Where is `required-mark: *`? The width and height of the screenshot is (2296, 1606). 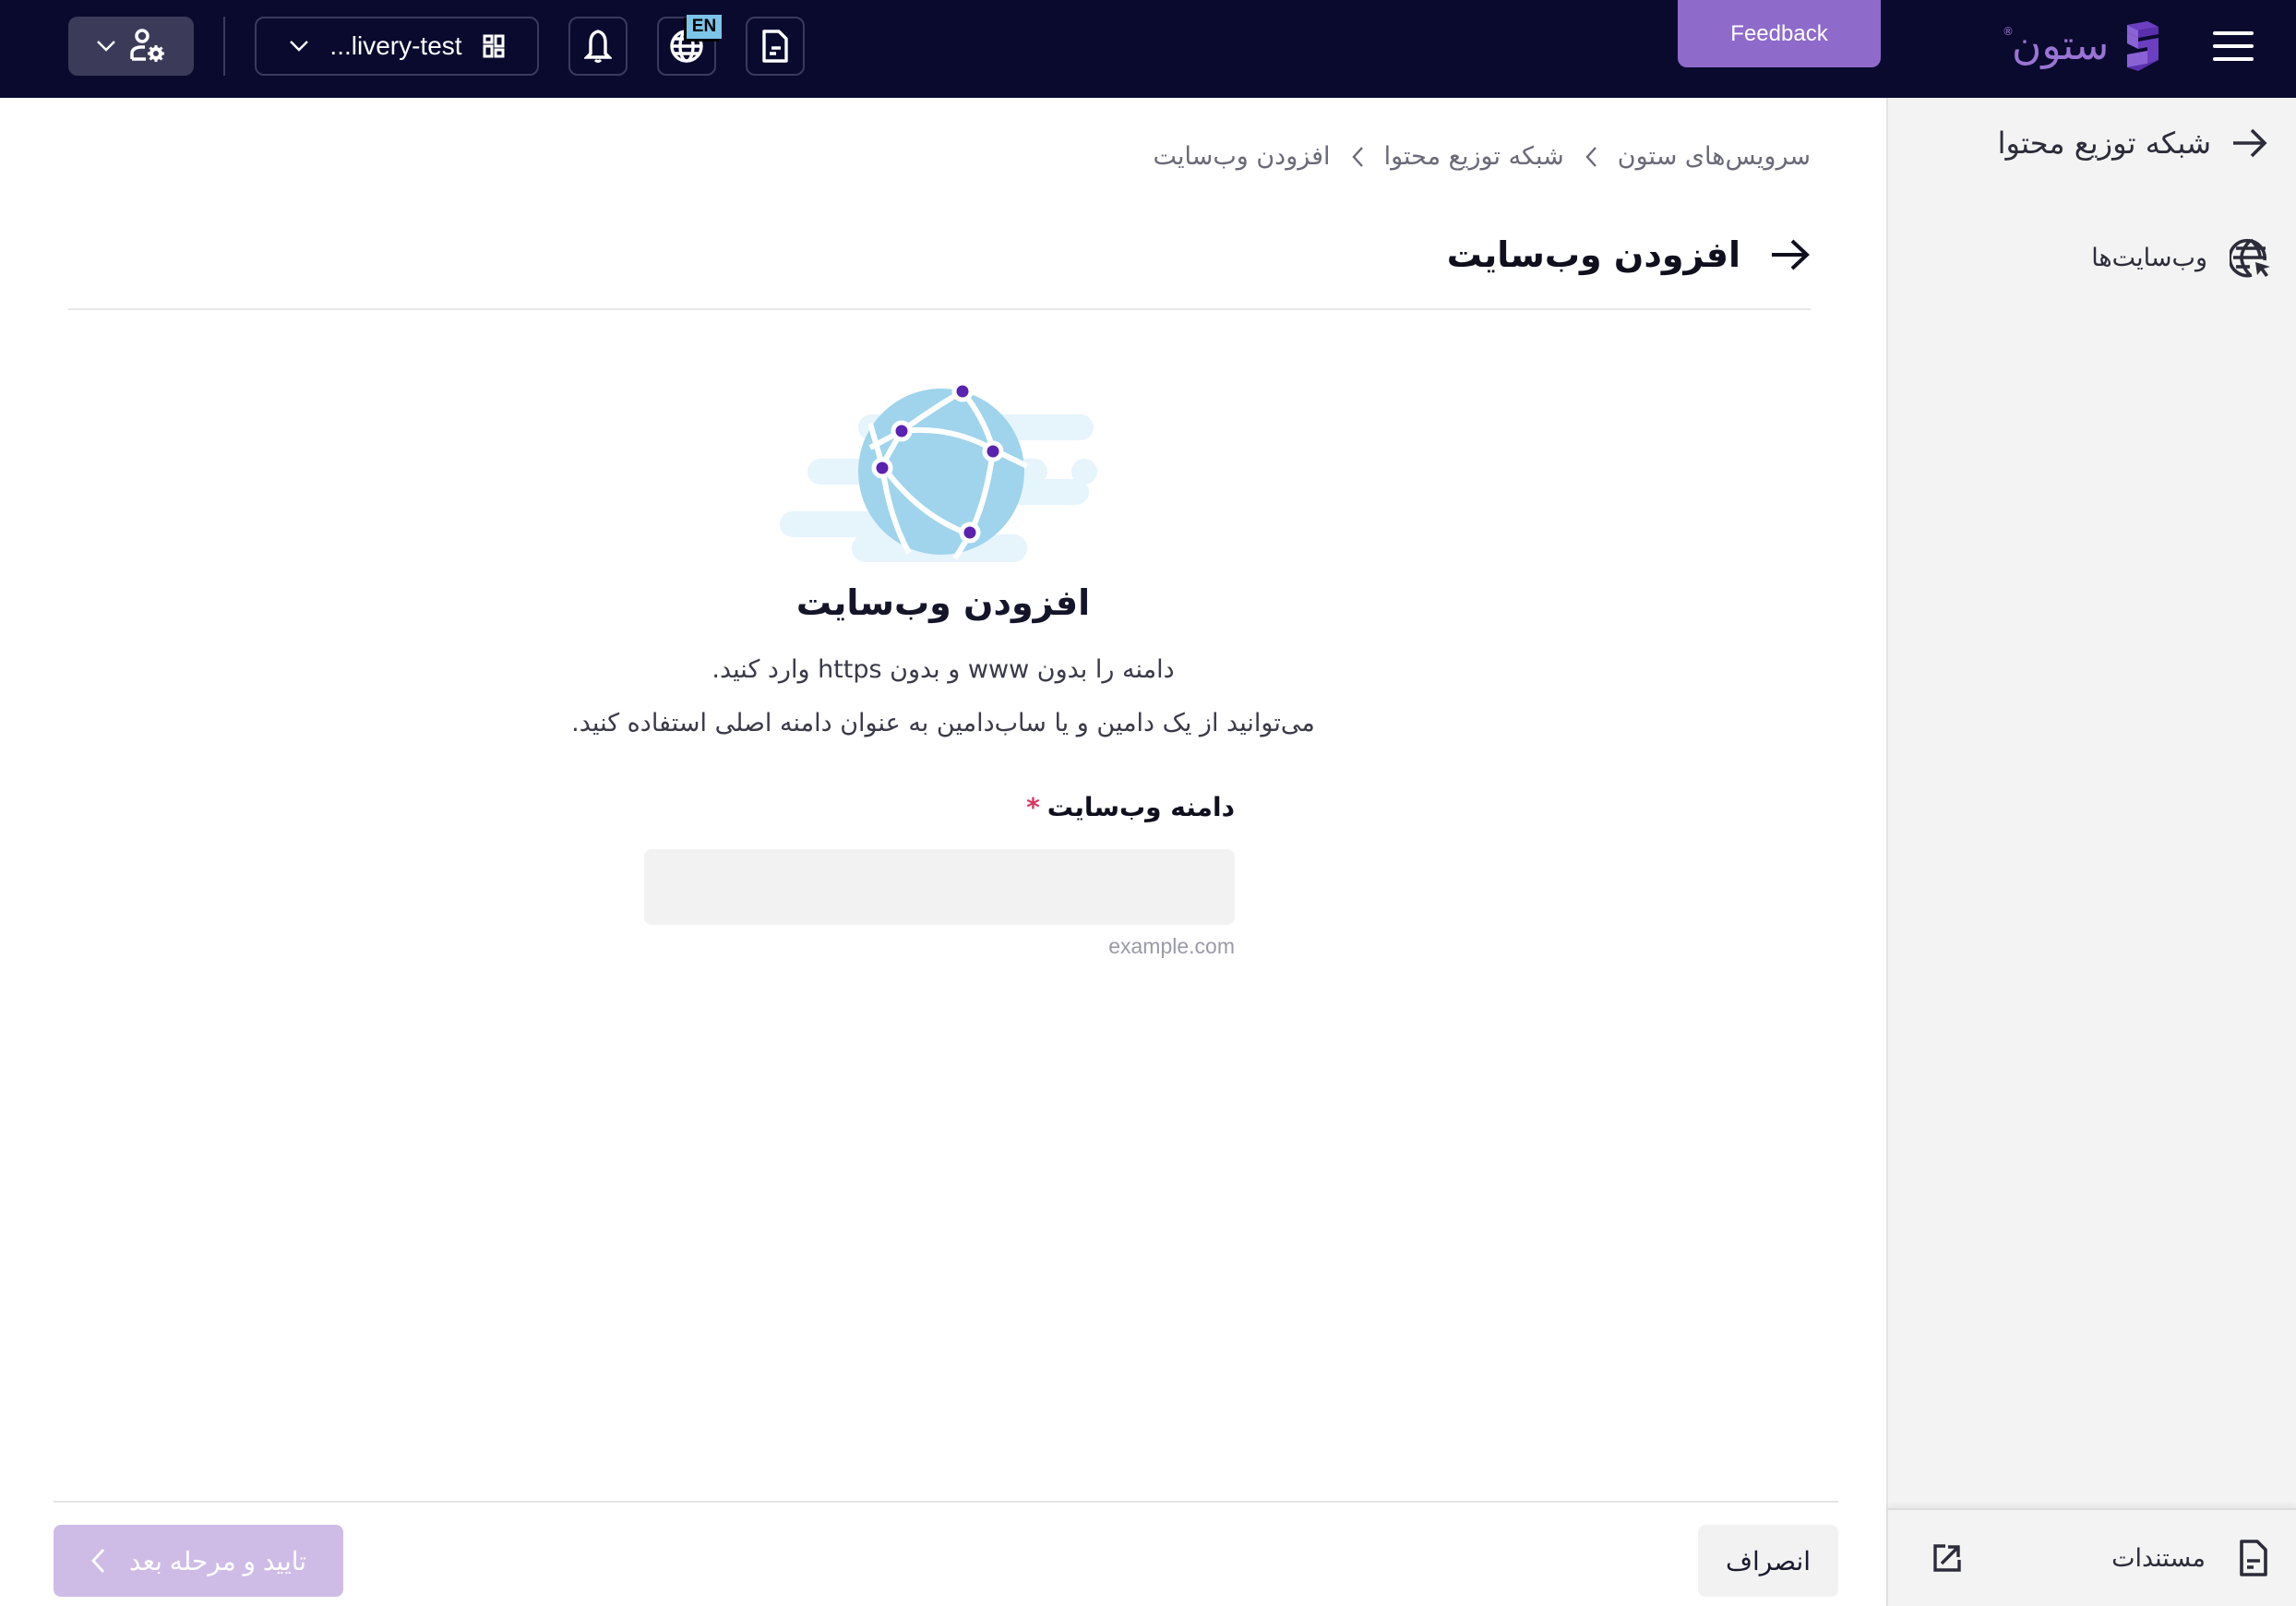 required-mark: * is located at coordinates (1033, 807).